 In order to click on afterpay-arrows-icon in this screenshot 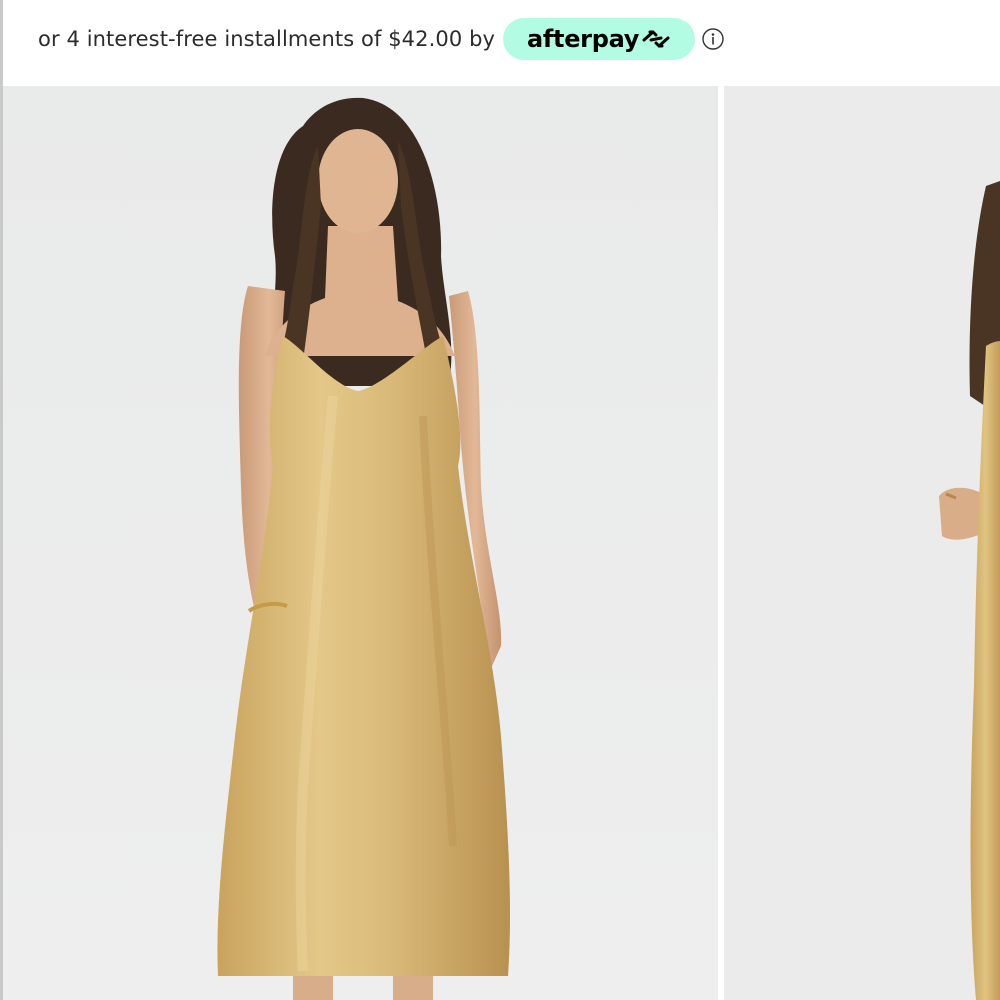, I will do `click(656, 39)`.